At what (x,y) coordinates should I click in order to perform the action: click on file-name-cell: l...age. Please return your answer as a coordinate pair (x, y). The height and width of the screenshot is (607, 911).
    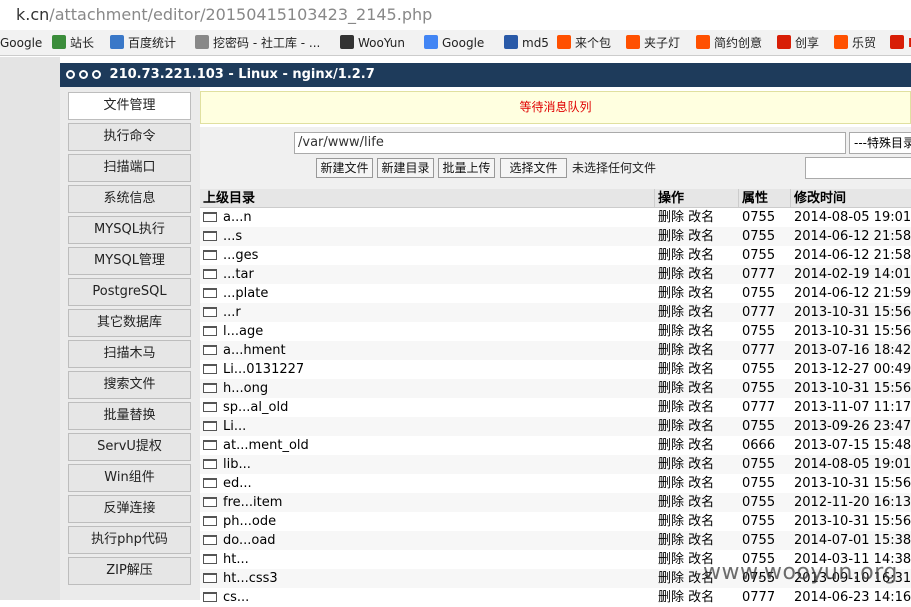
    Looking at the image, I should click on (427, 331).